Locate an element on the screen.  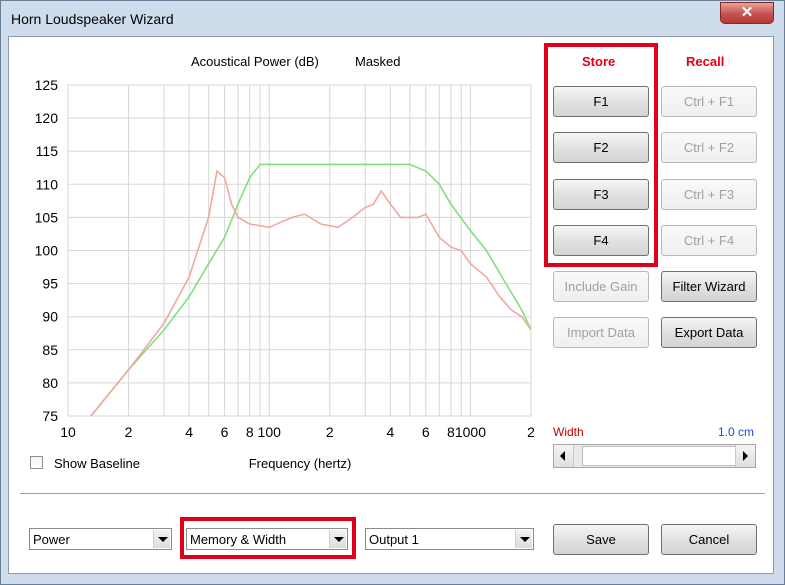
output-select: Output 1 is located at coordinates (449, 539).